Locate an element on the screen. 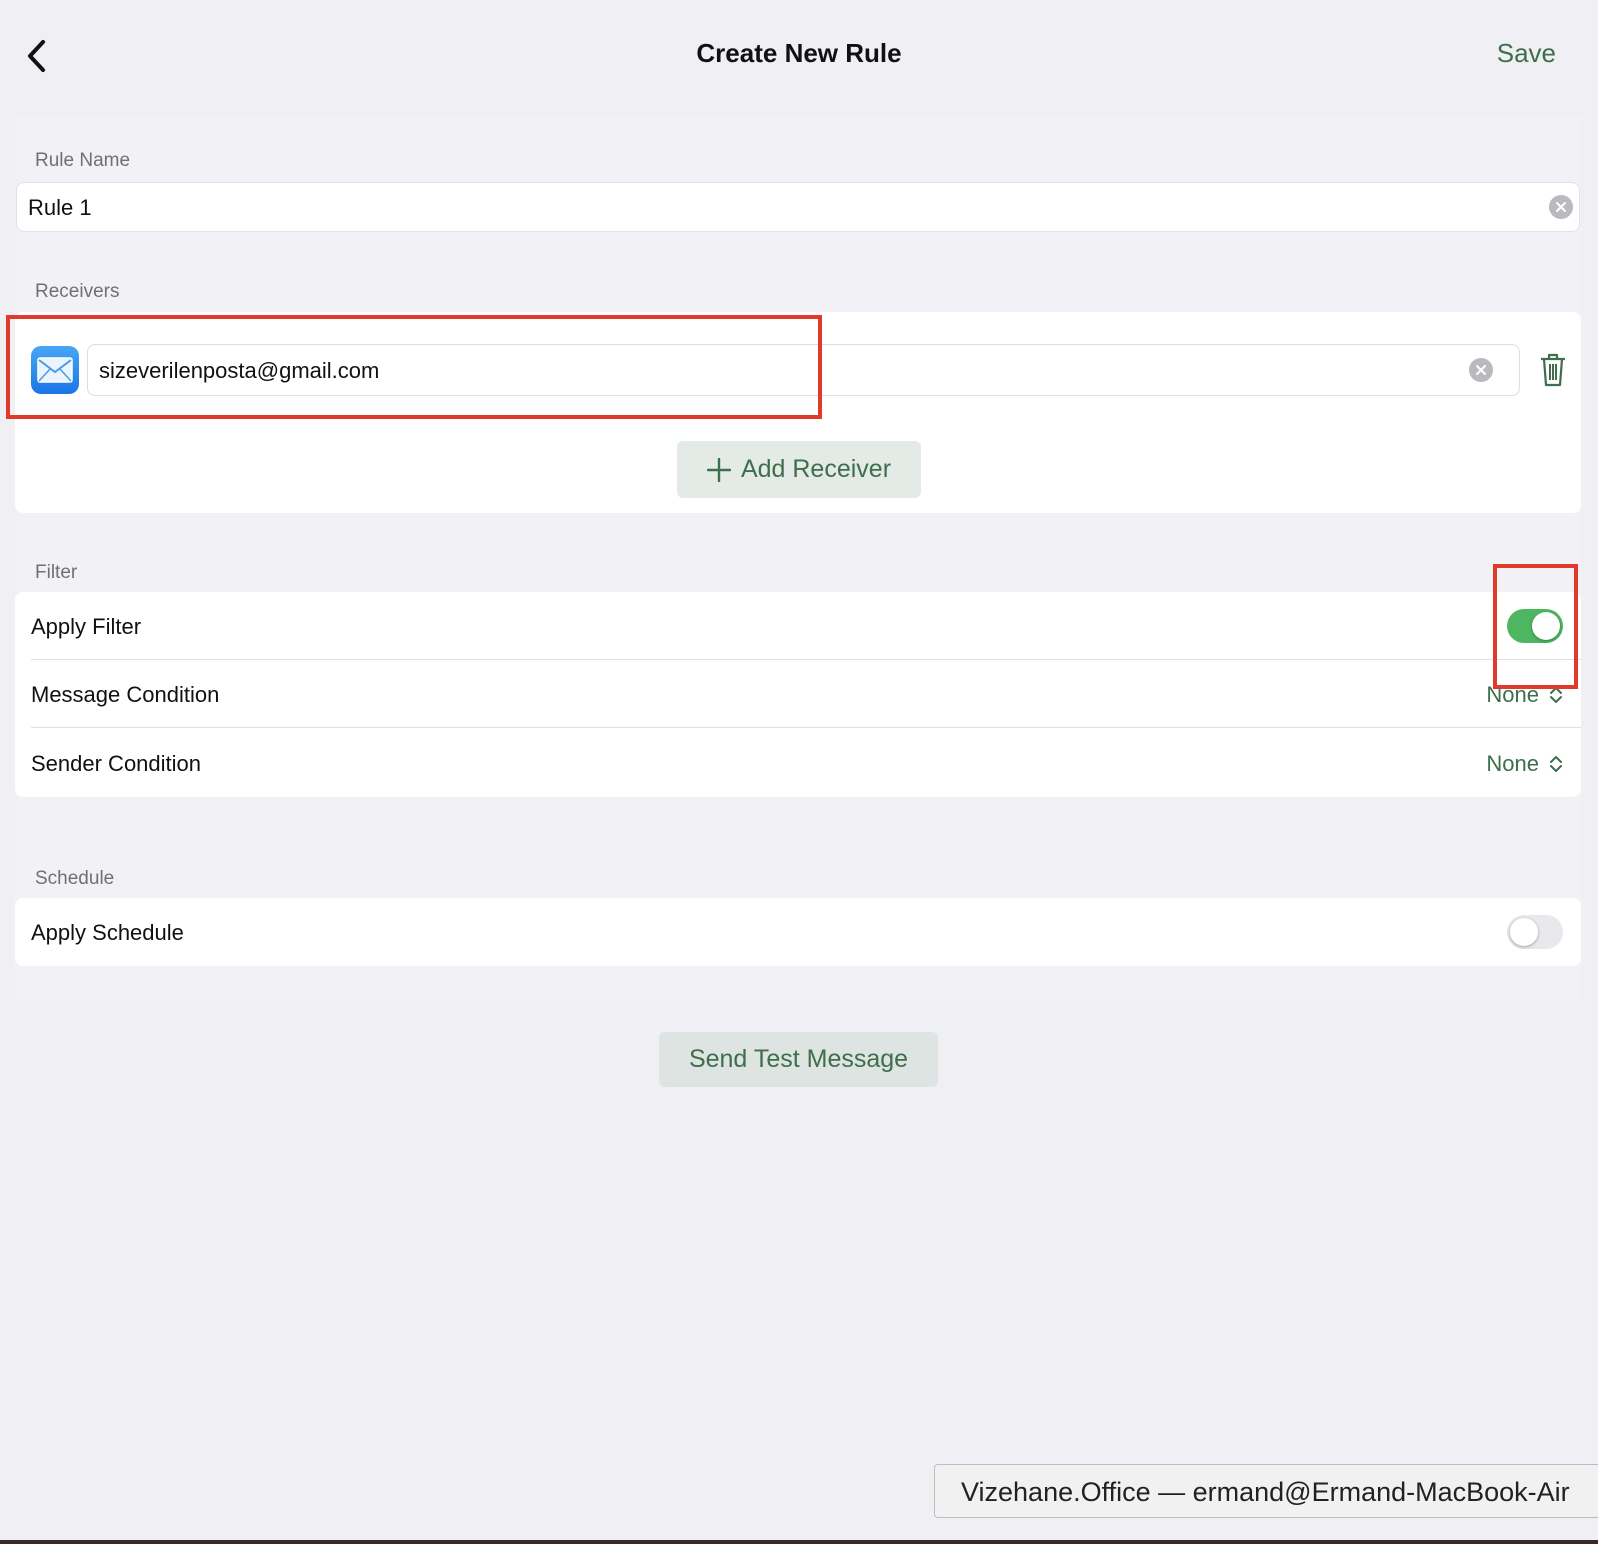 This screenshot has height=1544, width=1598. apply-filter-label: Apply Filter is located at coordinates (86, 626).